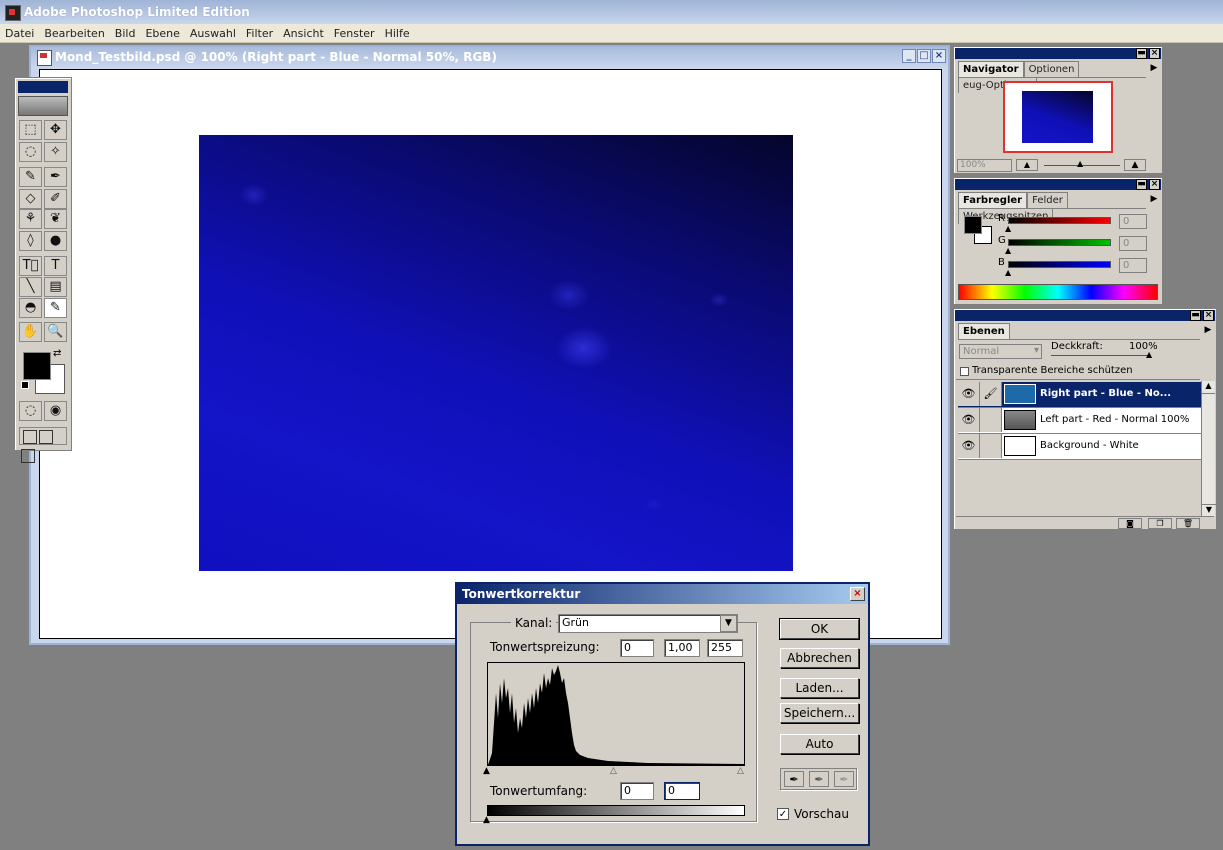 The image size is (1223, 850). What do you see at coordinates (1080, 163) in the screenshot?
I see `zoom-slider-thumb: ▲` at bounding box center [1080, 163].